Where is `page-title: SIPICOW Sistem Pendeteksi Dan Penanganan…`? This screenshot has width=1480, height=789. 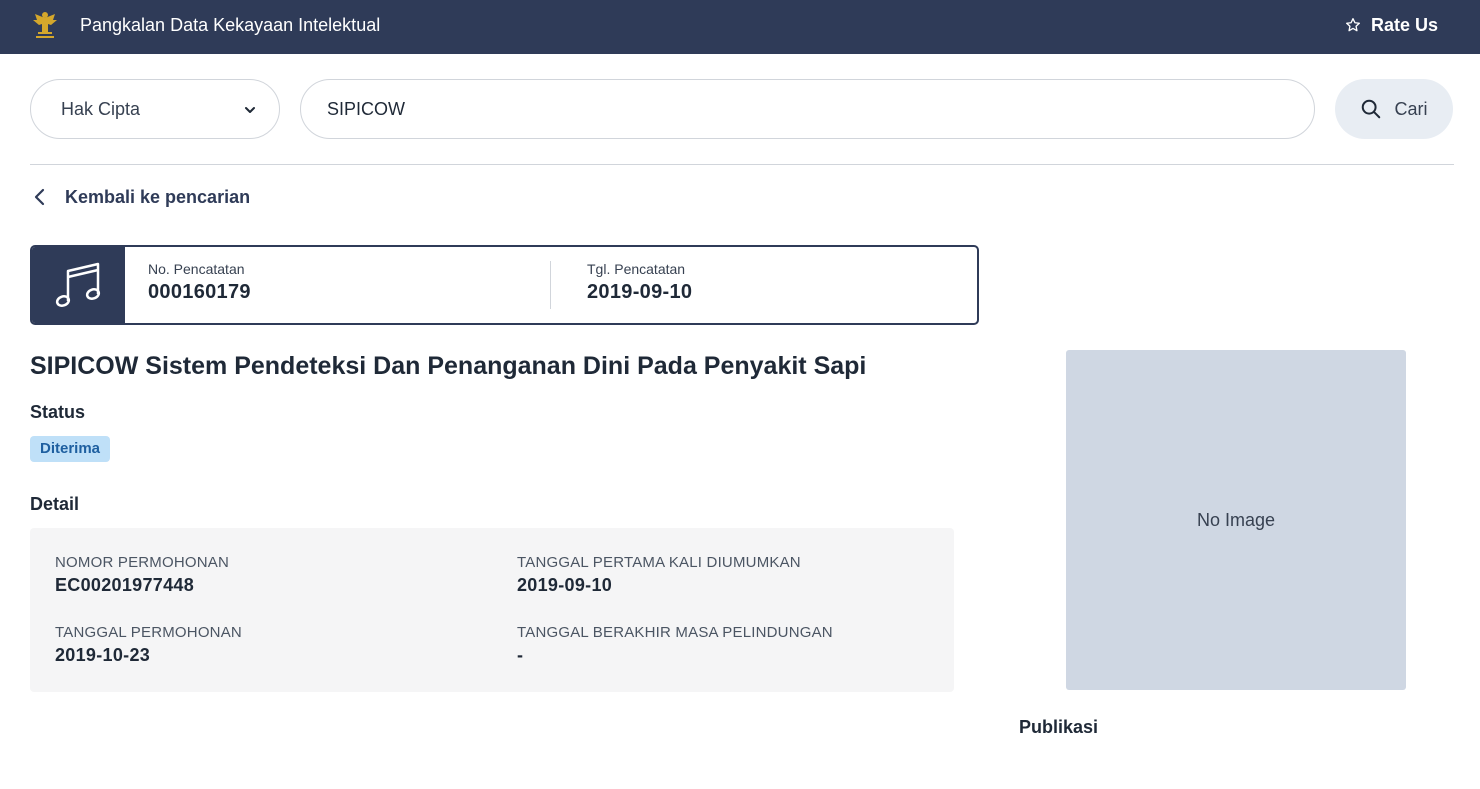 page-title: SIPICOW Sistem Pendeteksi Dan Penanganan… is located at coordinates (448, 366).